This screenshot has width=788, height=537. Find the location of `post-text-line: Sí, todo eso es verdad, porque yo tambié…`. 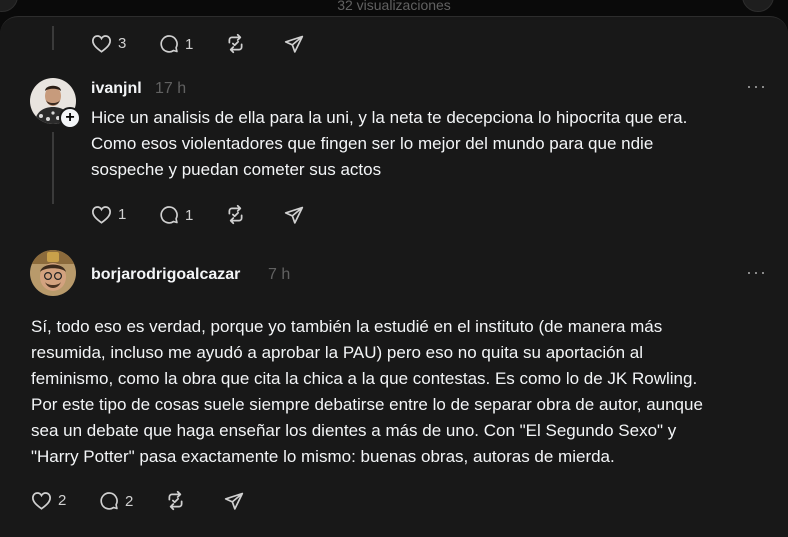

post-text-line: Sí, todo eso es verdad, porque yo tambié… is located at coordinates (347, 326).